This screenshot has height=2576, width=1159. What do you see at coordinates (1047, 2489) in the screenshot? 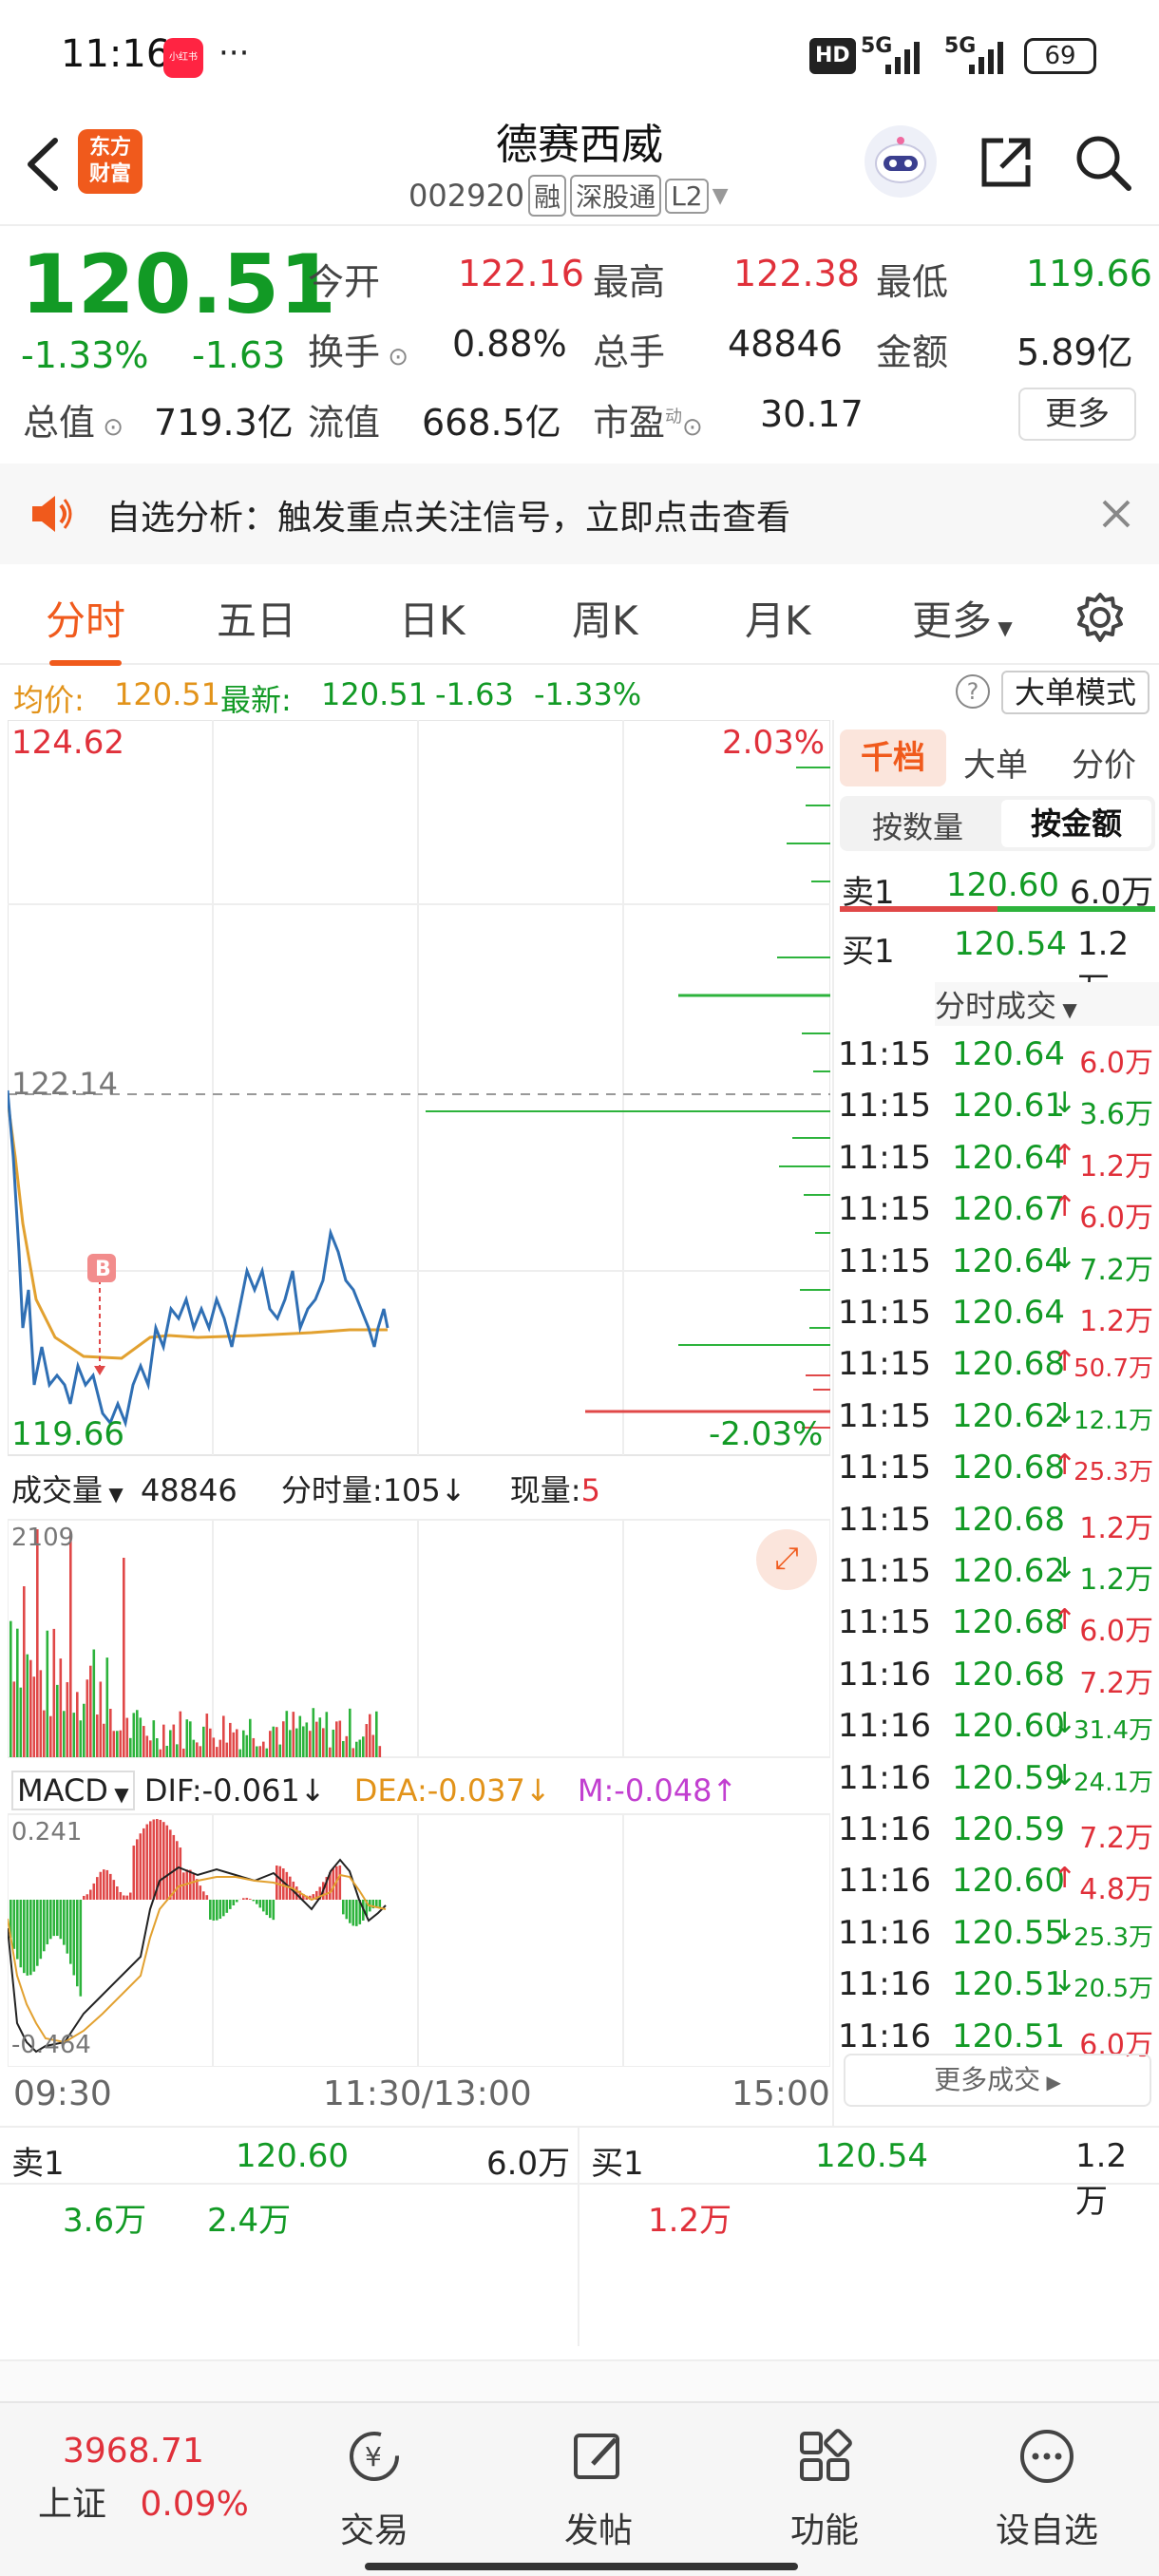
I see `nav-add-favorite: 设自选` at bounding box center [1047, 2489].